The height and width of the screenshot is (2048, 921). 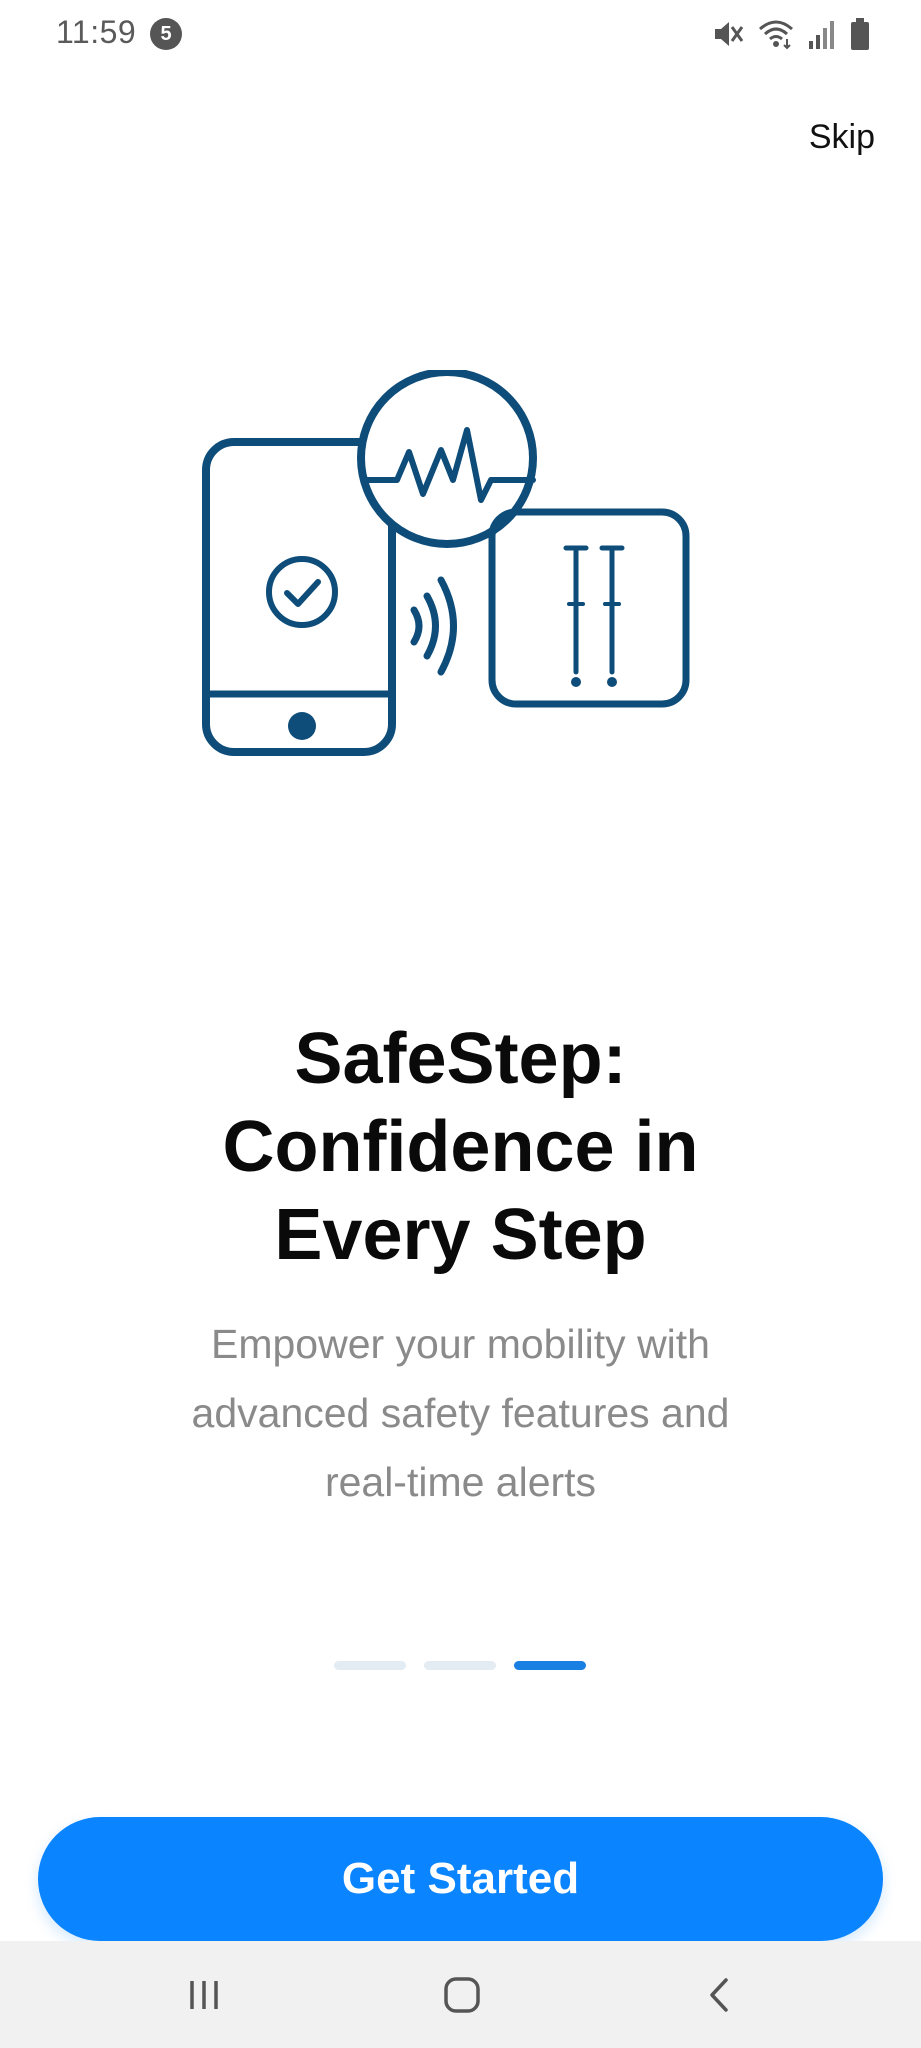 What do you see at coordinates (860, 34) in the screenshot?
I see `battery-icon` at bounding box center [860, 34].